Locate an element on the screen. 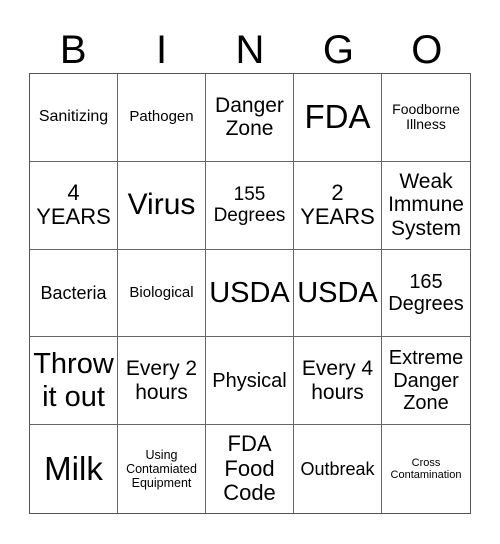 Image resolution: width=500 pixels, height=544 pixels. header-letter-n: N is located at coordinates (250, 50).